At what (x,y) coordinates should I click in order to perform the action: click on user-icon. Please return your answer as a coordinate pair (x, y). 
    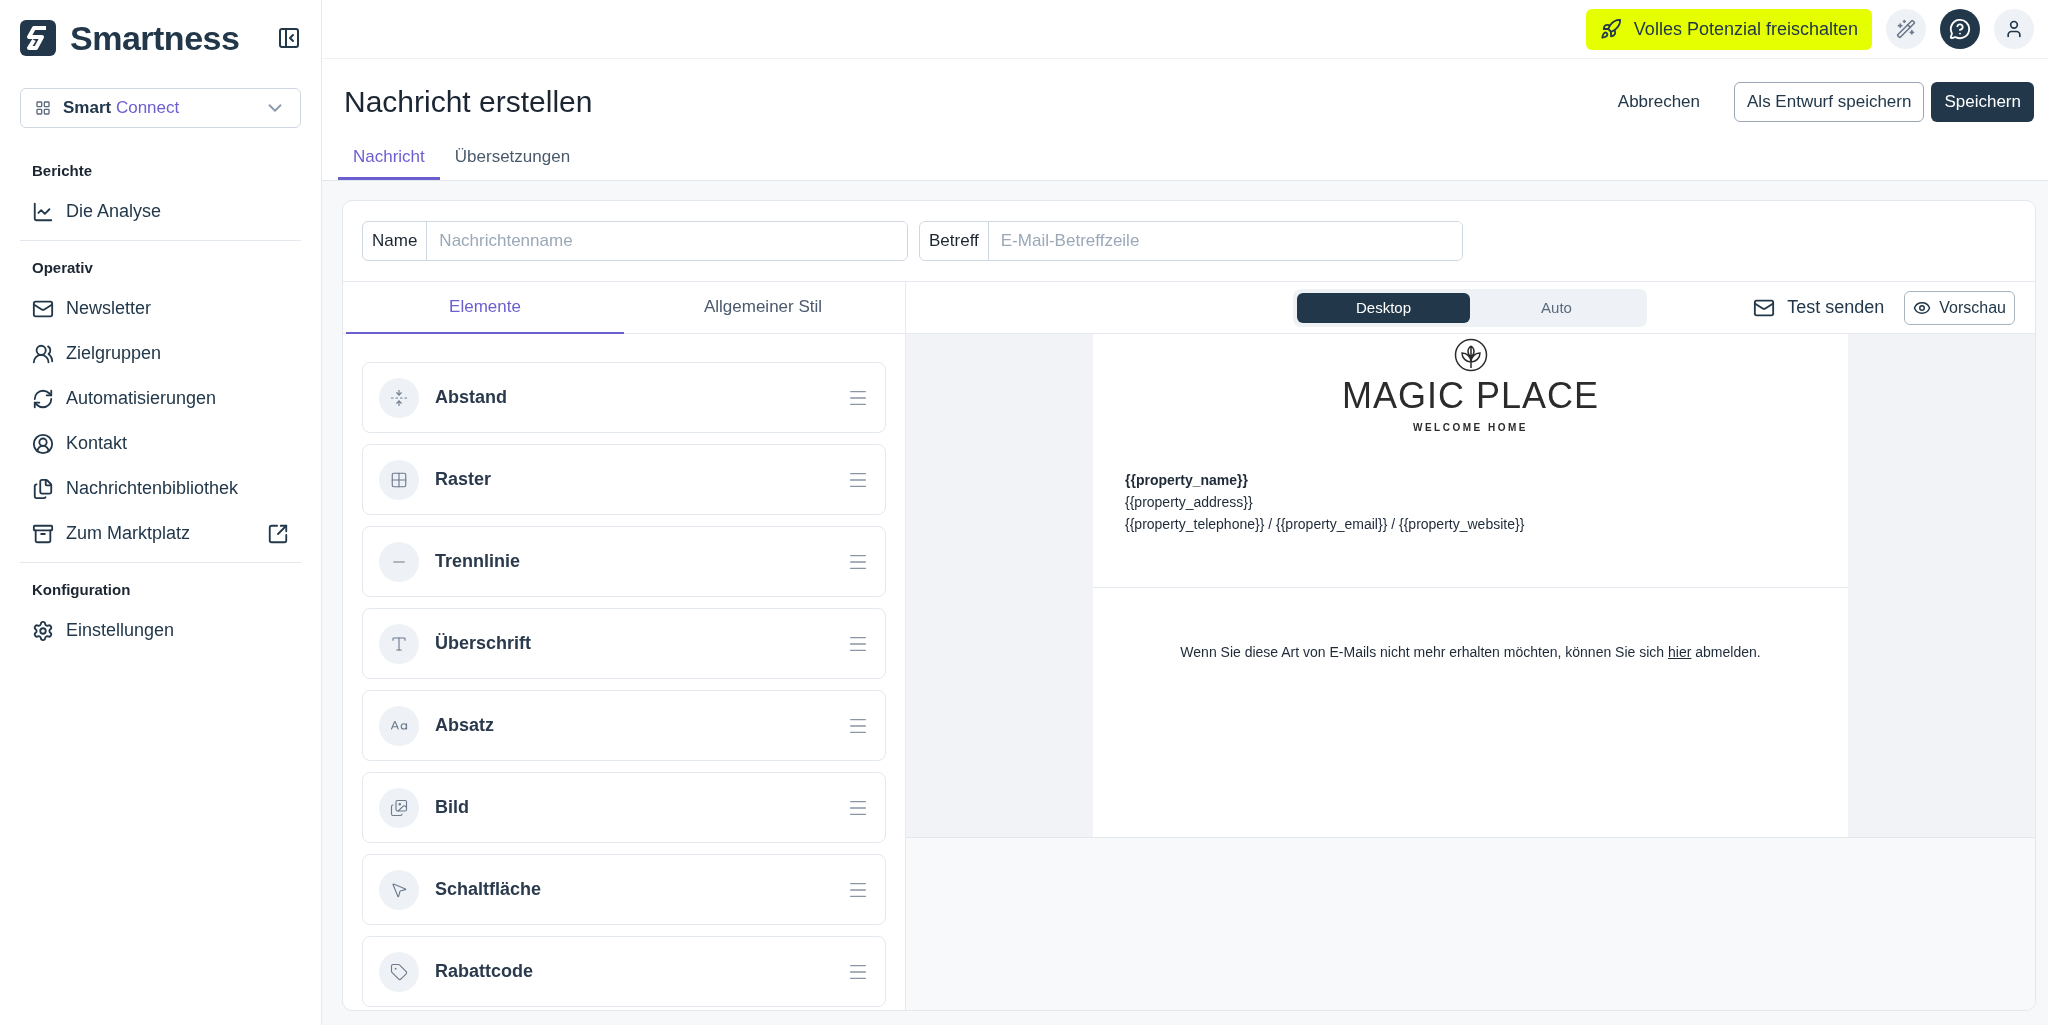
    Looking at the image, I should click on (2014, 29).